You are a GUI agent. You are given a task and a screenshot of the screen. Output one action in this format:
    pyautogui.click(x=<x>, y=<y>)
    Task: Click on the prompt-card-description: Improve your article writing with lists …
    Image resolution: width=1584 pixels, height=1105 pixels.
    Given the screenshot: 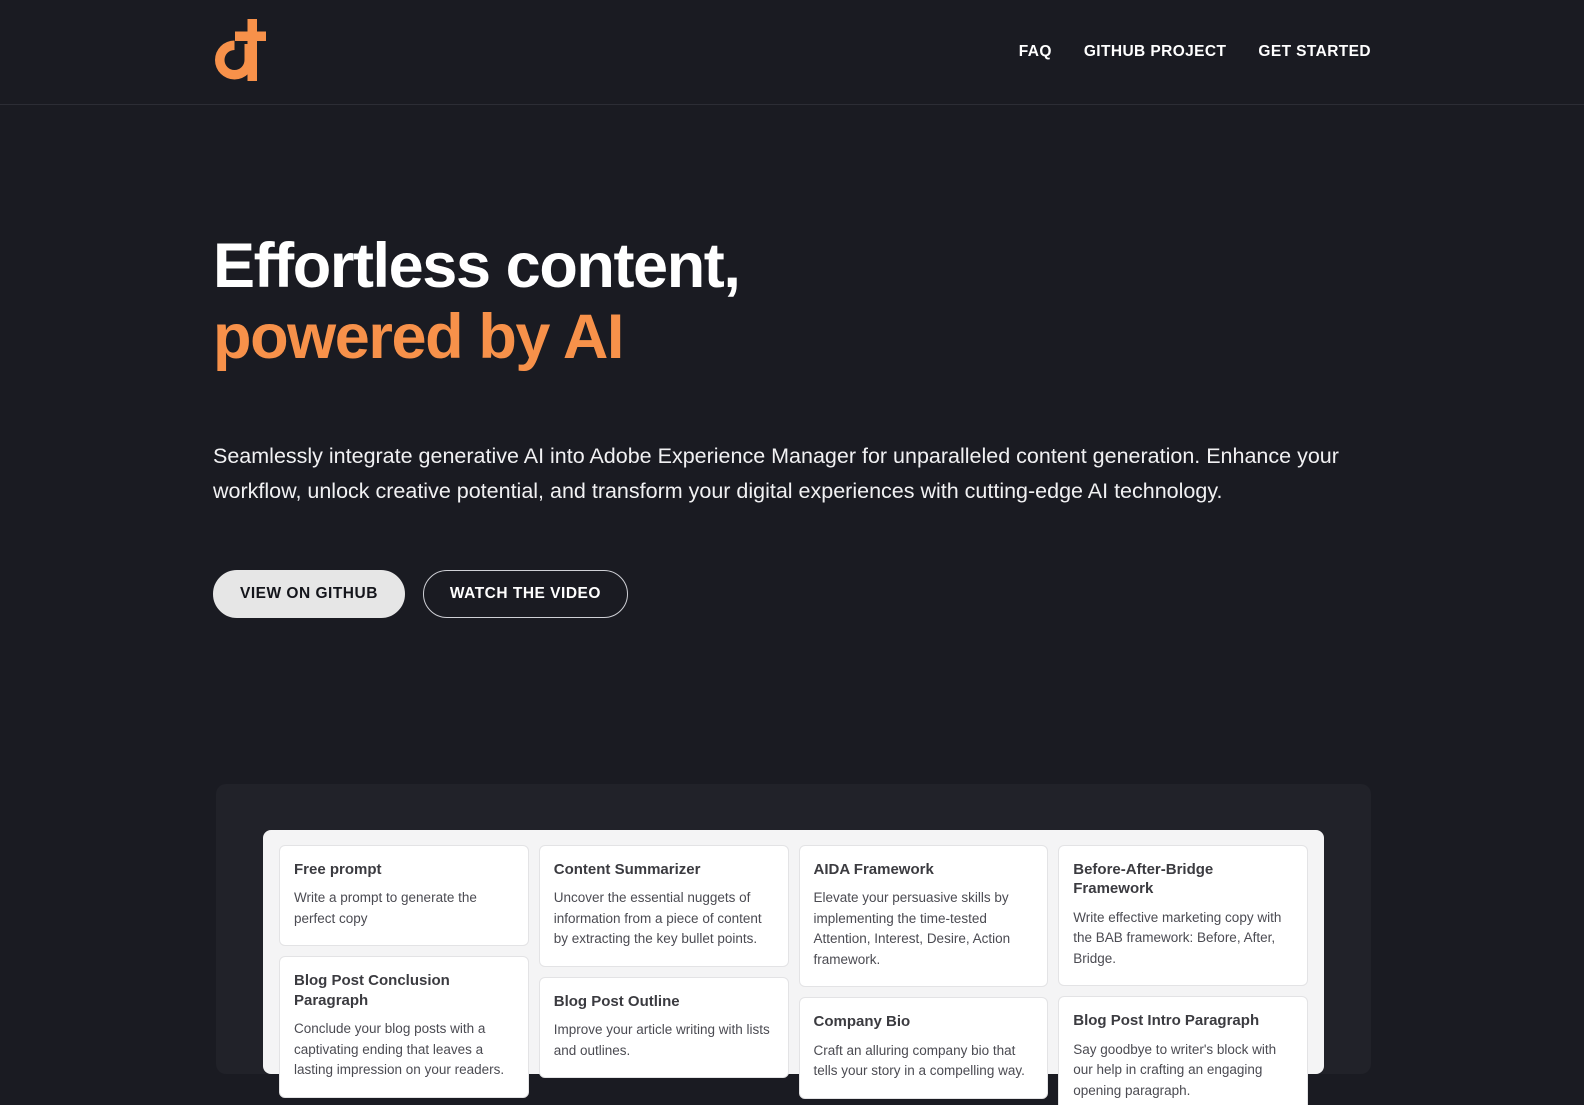 What is the action you would take?
    pyautogui.click(x=661, y=1040)
    